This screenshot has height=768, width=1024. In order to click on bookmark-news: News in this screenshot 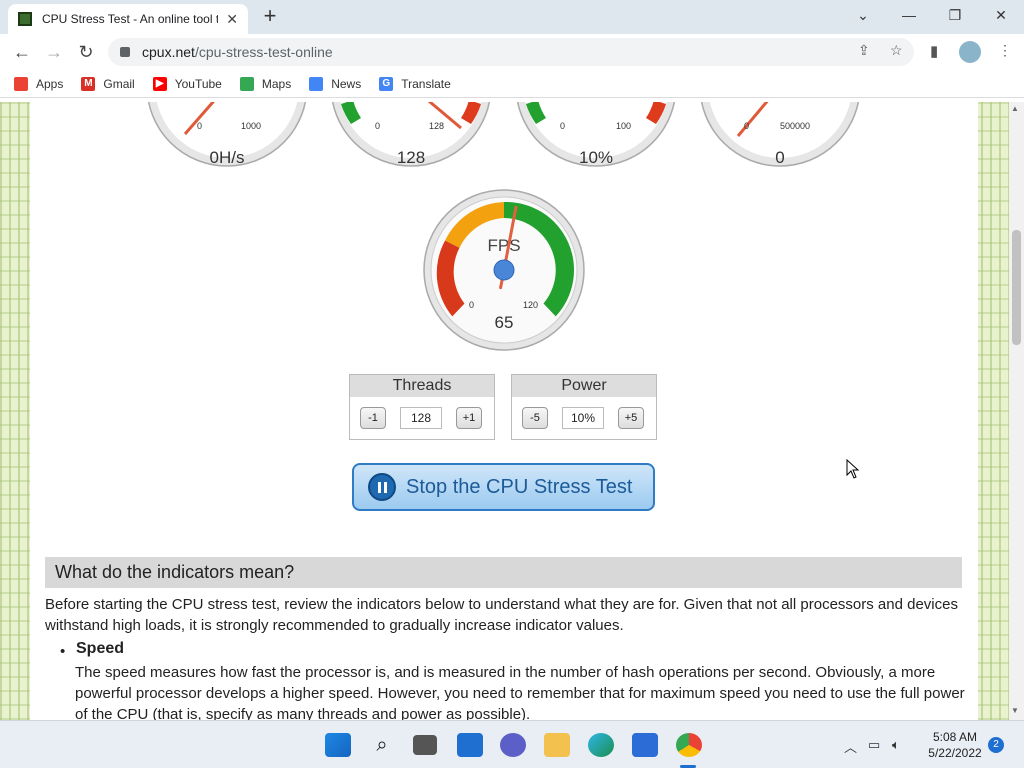, I will do `click(335, 83)`.